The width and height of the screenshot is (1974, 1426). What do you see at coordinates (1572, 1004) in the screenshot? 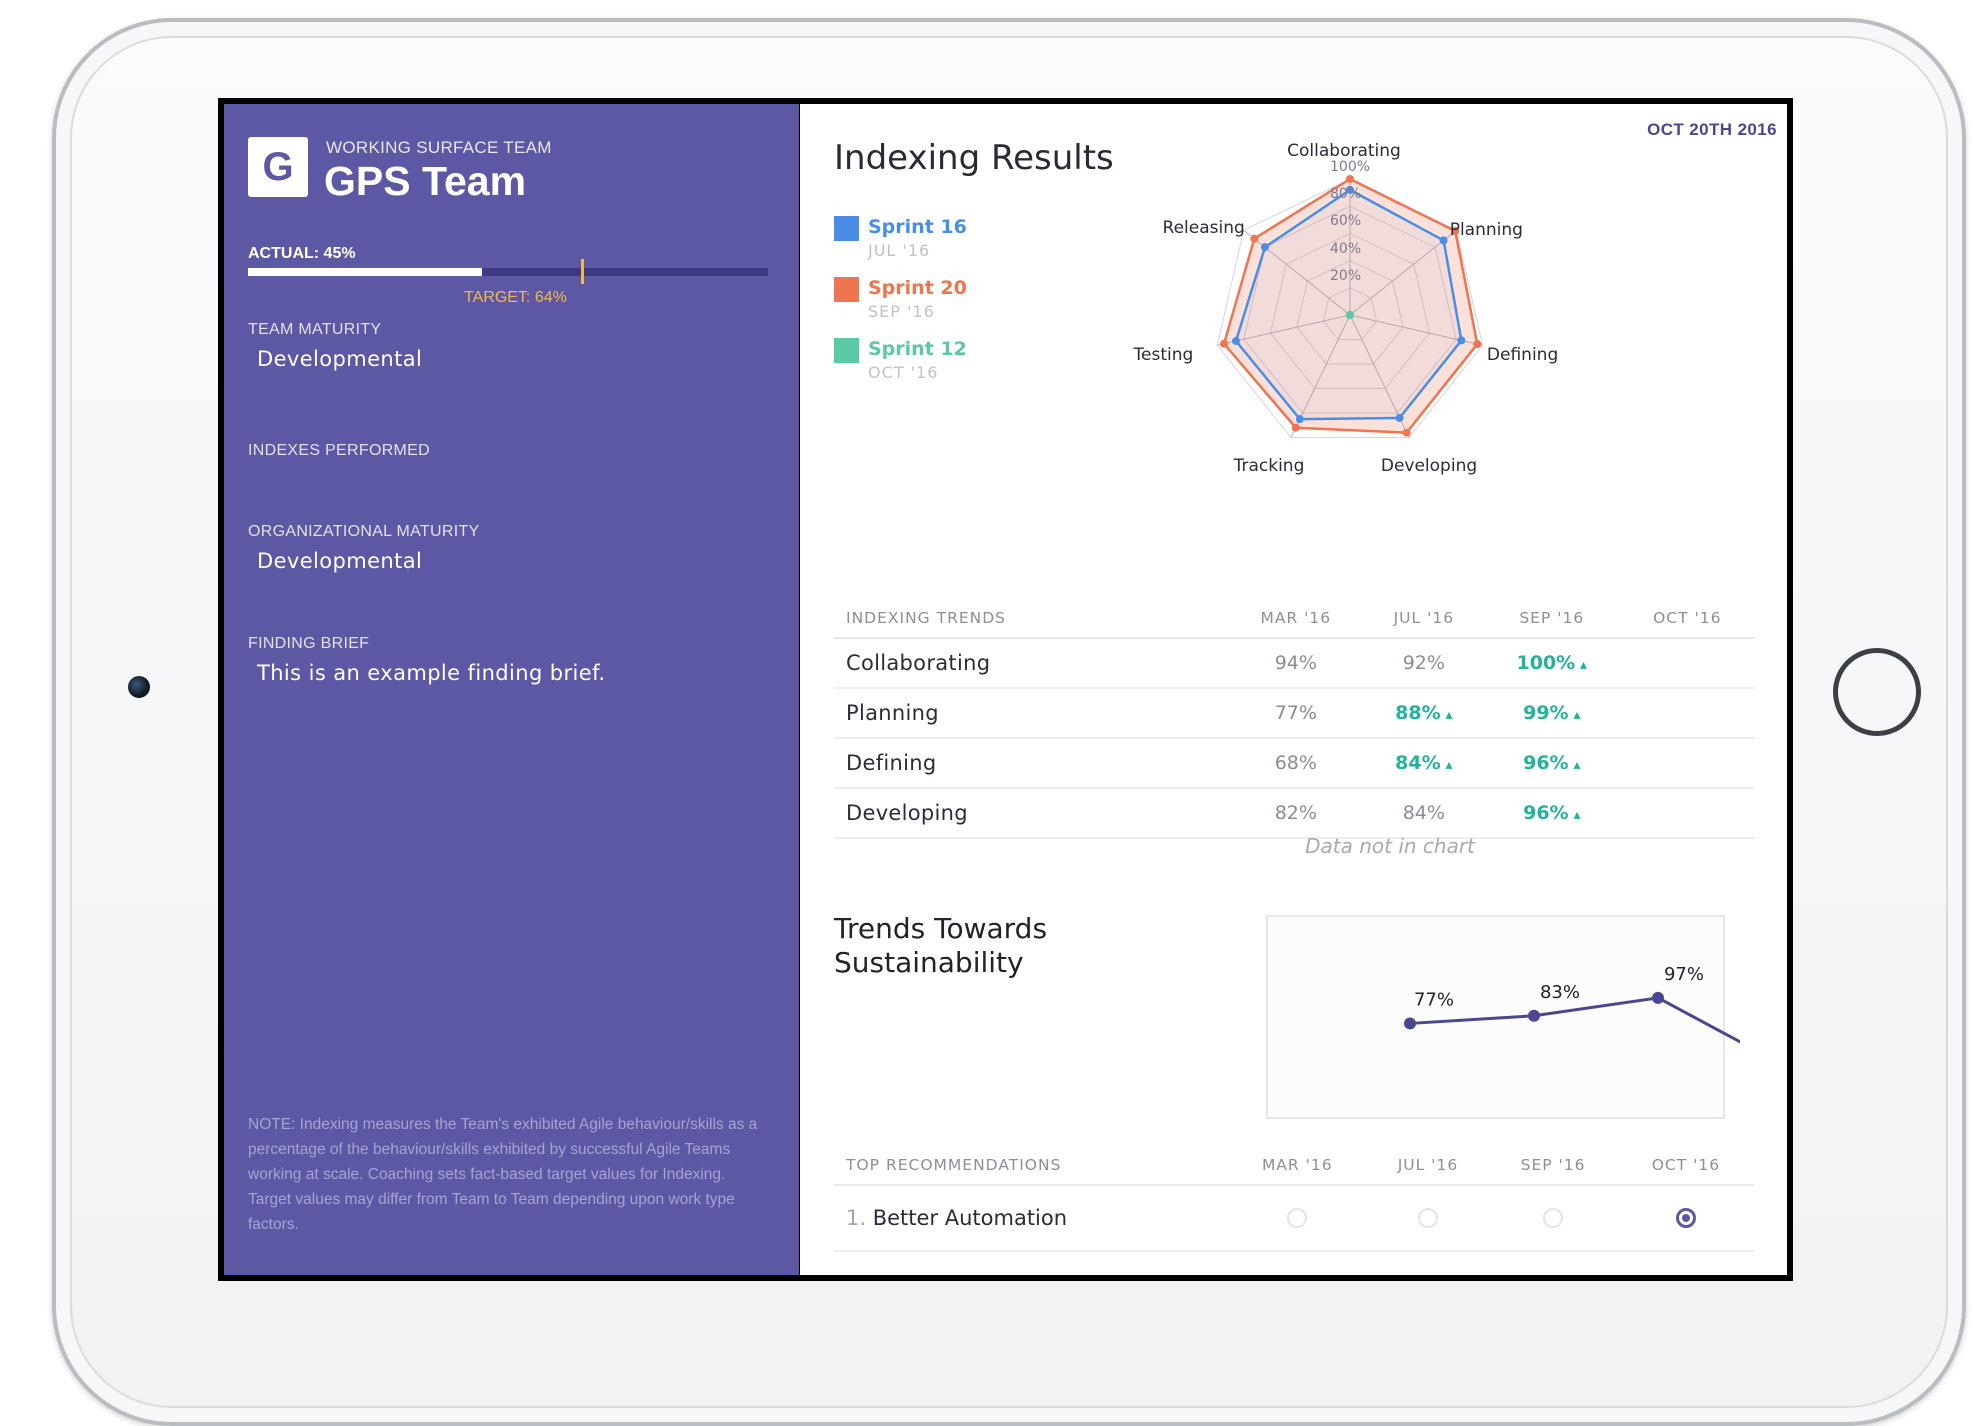
I see `trend-line-chart: 77%83%97%45%` at bounding box center [1572, 1004].